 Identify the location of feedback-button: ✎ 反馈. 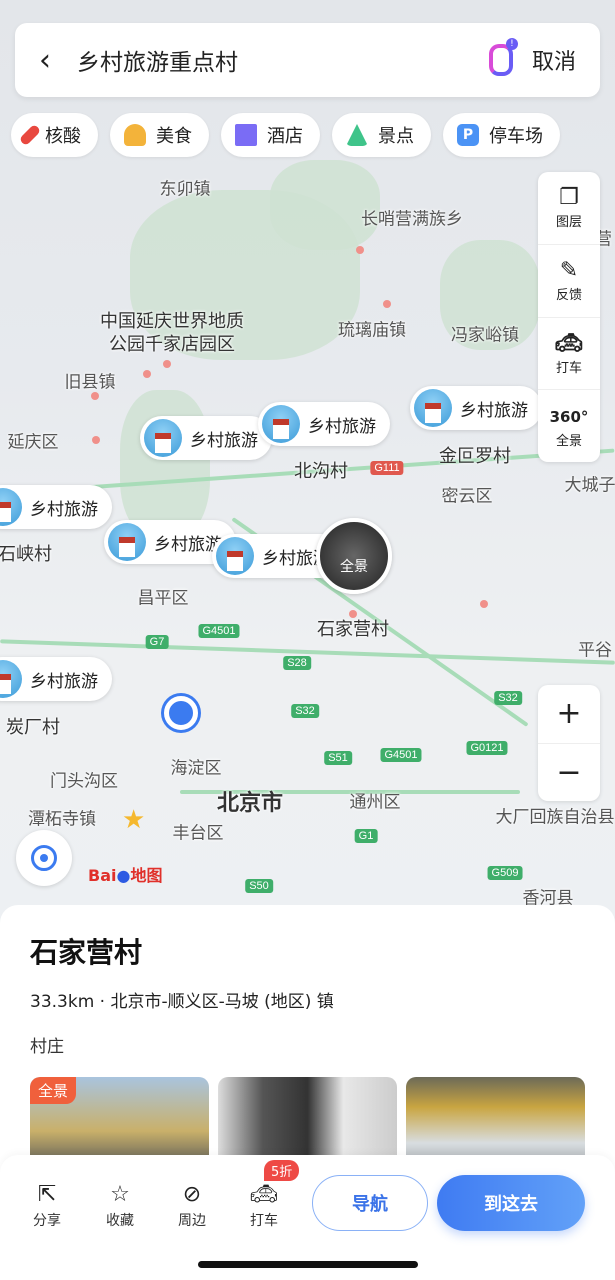
(569, 281).